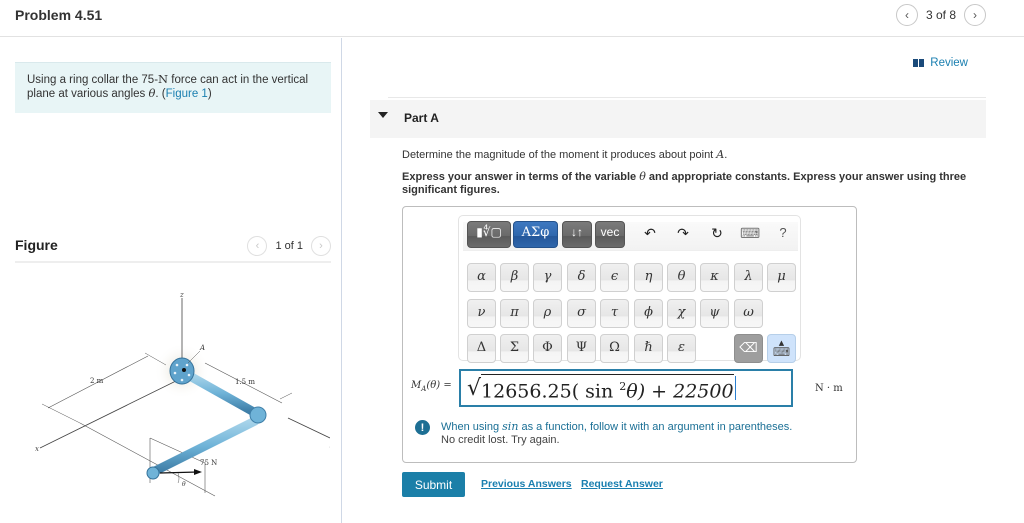 This screenshot has width=1024, height=523. I want to click on problem-title: Problem 4.51, so click(59, 15).